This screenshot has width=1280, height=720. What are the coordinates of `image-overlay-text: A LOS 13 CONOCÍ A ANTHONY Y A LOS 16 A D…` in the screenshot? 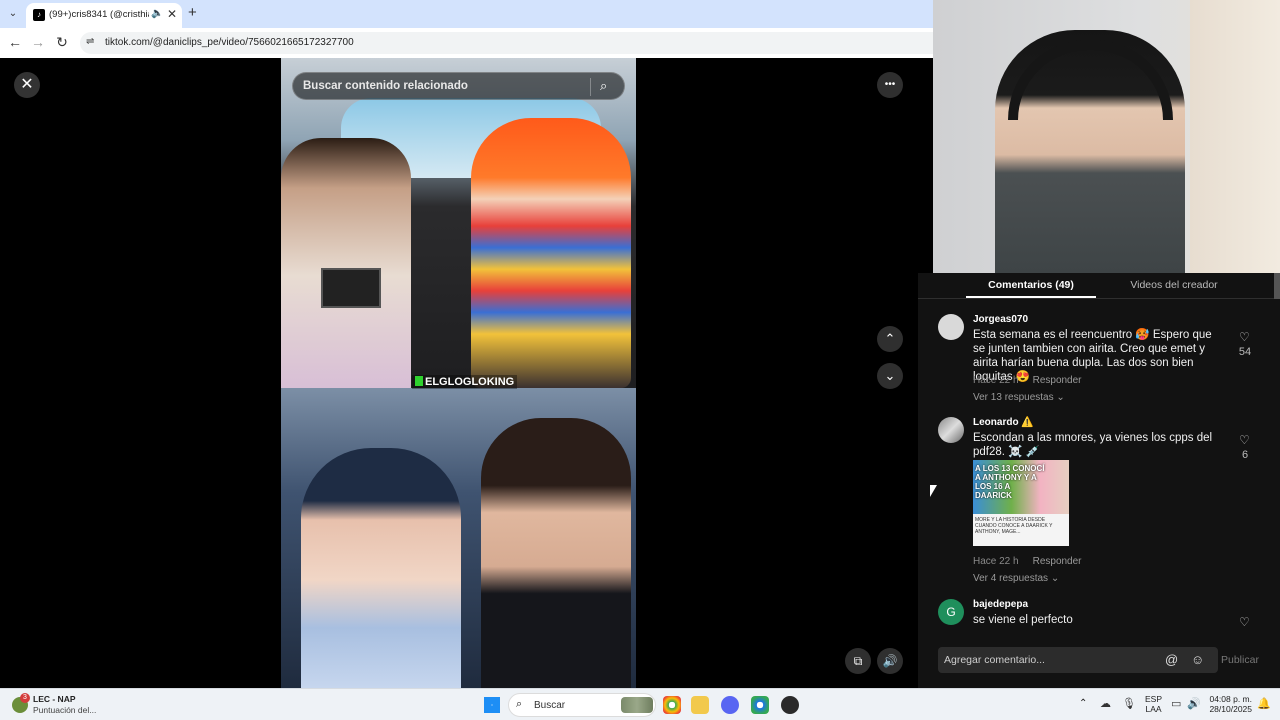 It's located at (1010, 482).